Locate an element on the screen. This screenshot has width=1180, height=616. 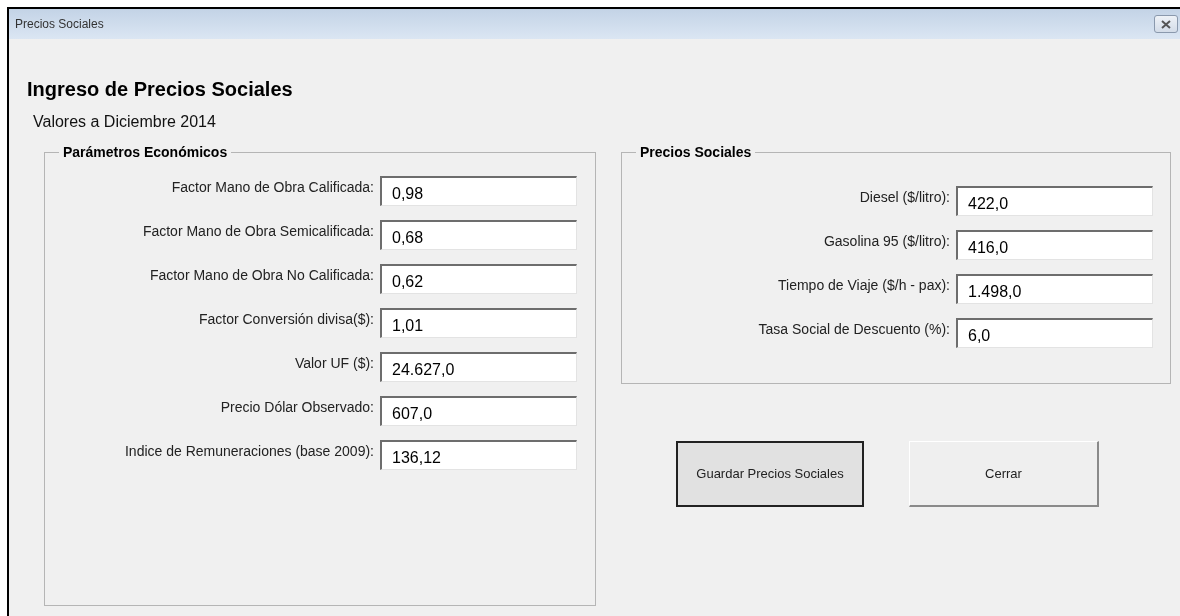
input-field: 0,68 is located at coordinates (478, 235).